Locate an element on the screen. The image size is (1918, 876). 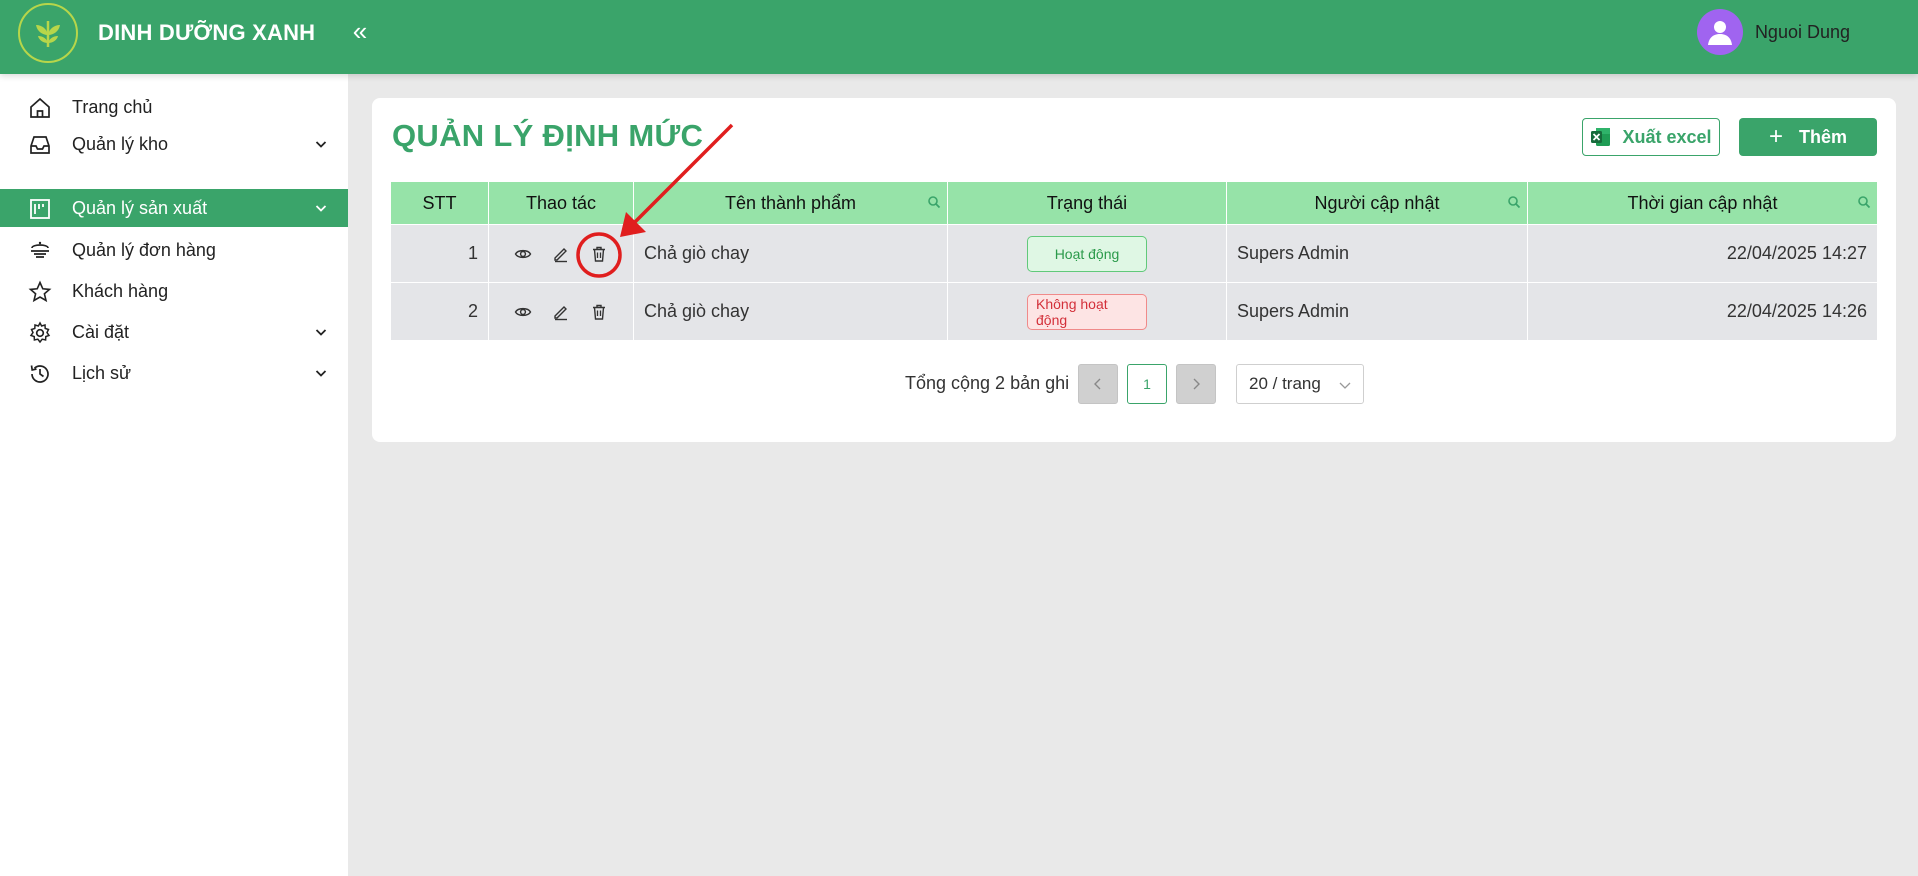
cell-stt: 2 is located at coordinates (440, 311).